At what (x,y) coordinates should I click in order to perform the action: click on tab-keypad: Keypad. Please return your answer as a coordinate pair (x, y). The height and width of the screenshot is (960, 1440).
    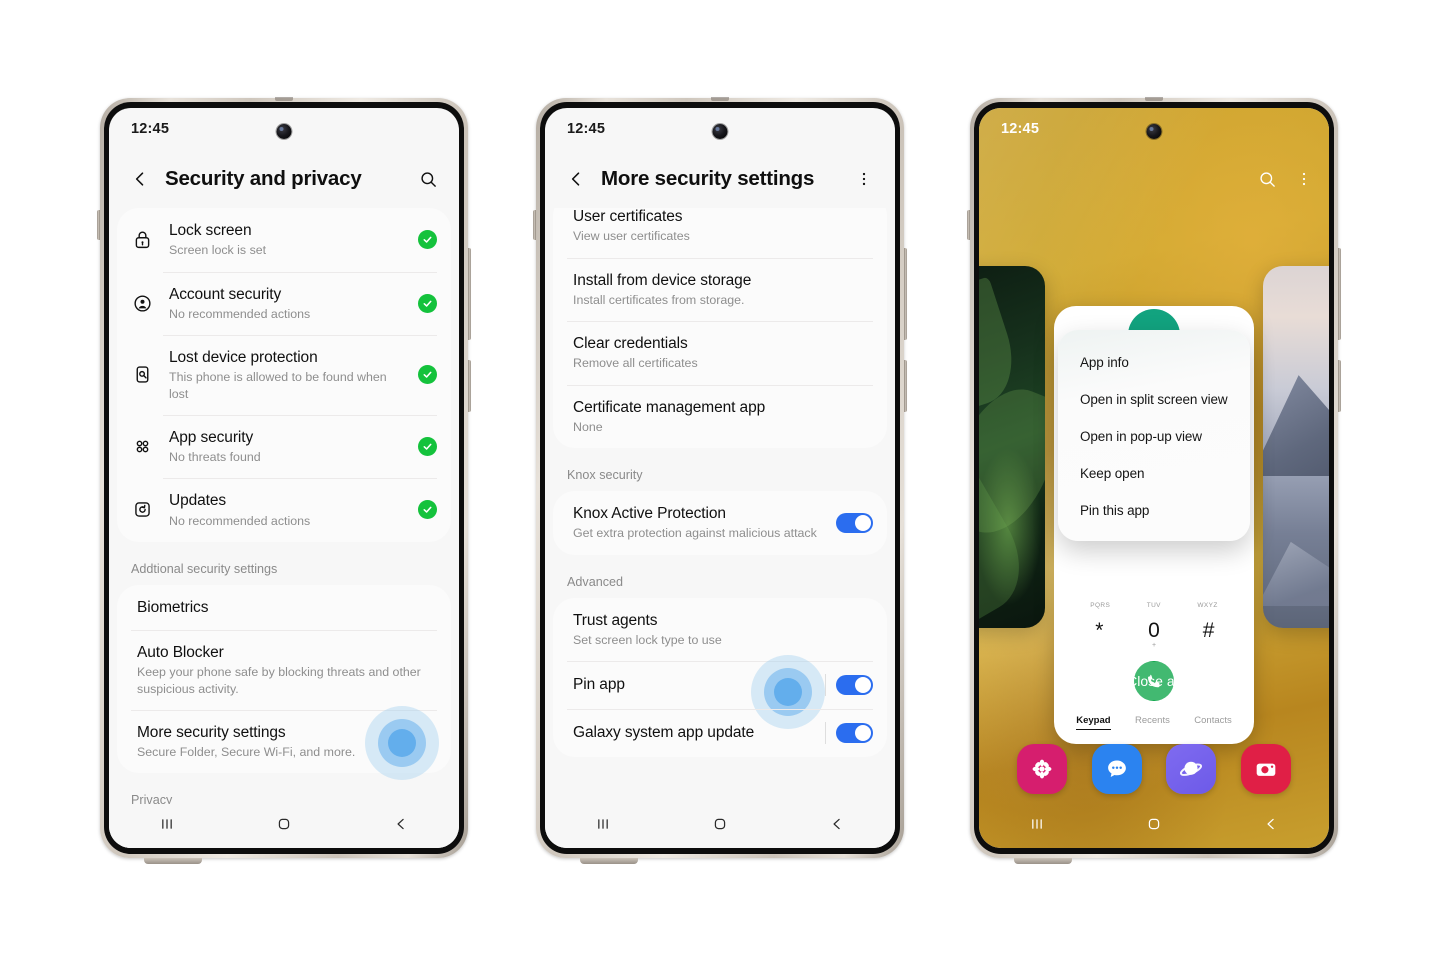
    Looking at the image, I should click on (1093, 722).